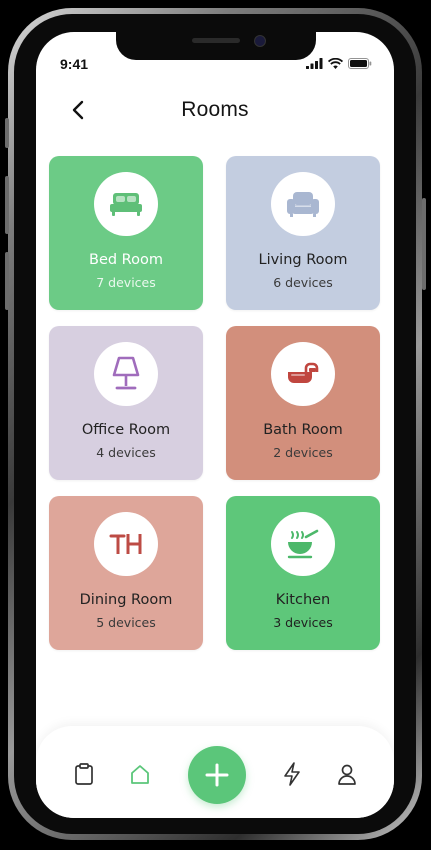  I want to click on battery-icon, so click(360, 63).